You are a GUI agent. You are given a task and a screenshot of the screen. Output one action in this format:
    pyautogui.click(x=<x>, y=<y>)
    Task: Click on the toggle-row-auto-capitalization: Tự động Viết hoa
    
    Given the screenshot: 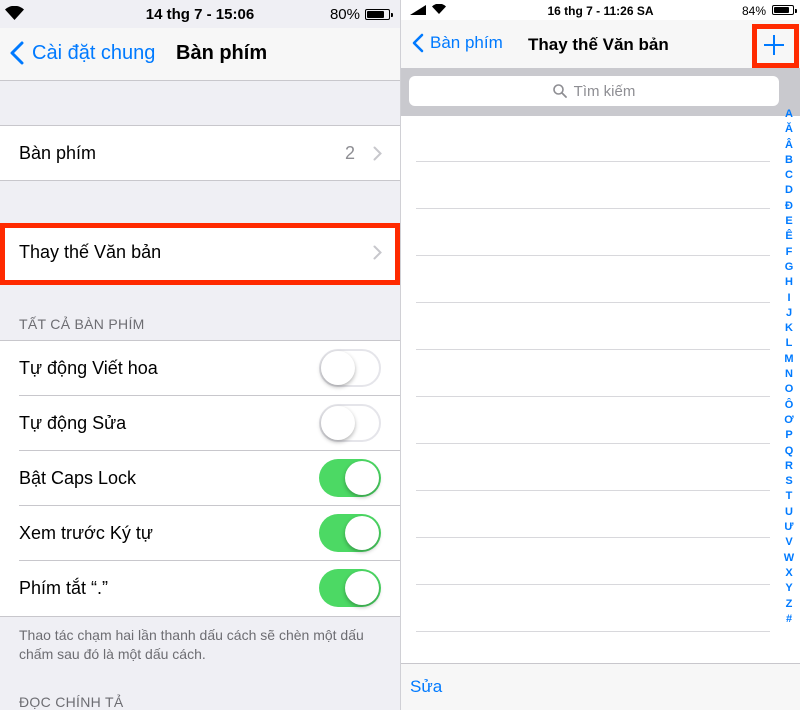 What is the action you would take?
    pyautogui.click(x=200, y=368)
    